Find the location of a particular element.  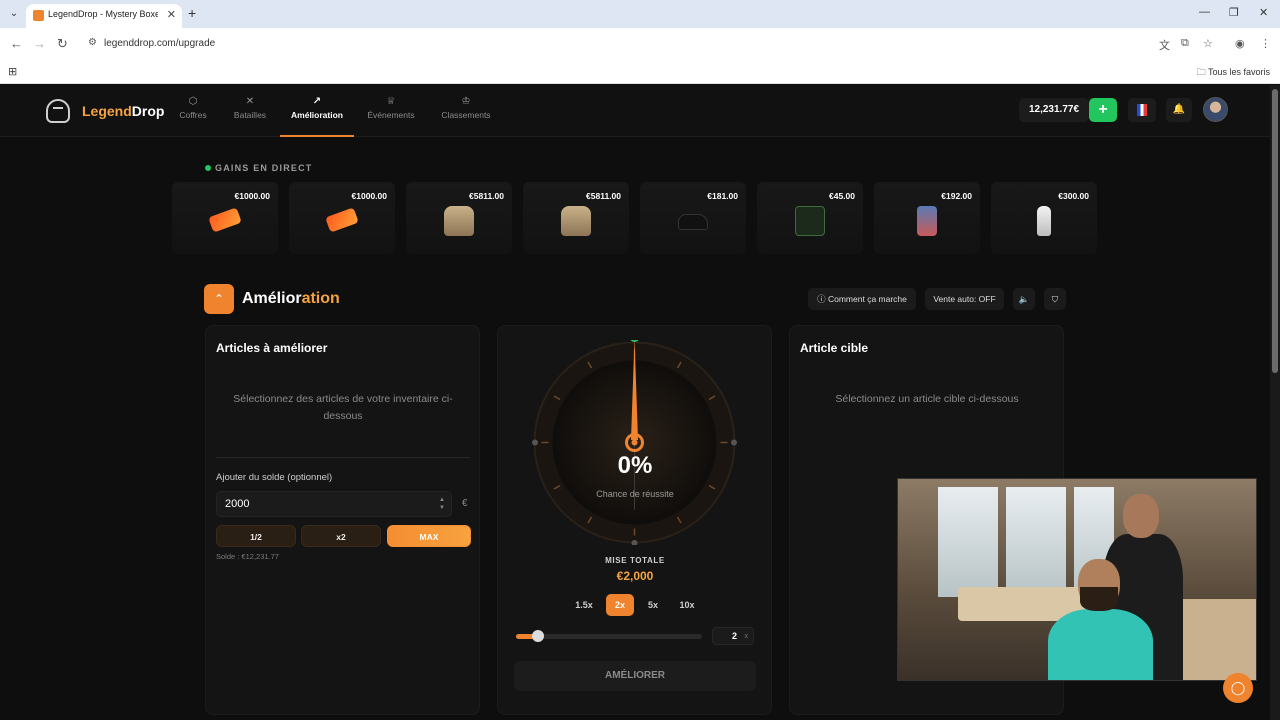

menu-dots-icon: ⋮ is located at coordinates (1265, 43).